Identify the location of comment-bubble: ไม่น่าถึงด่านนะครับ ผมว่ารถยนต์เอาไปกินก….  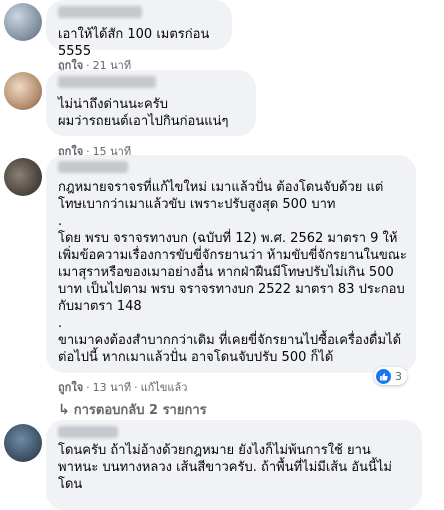
(151, 103).